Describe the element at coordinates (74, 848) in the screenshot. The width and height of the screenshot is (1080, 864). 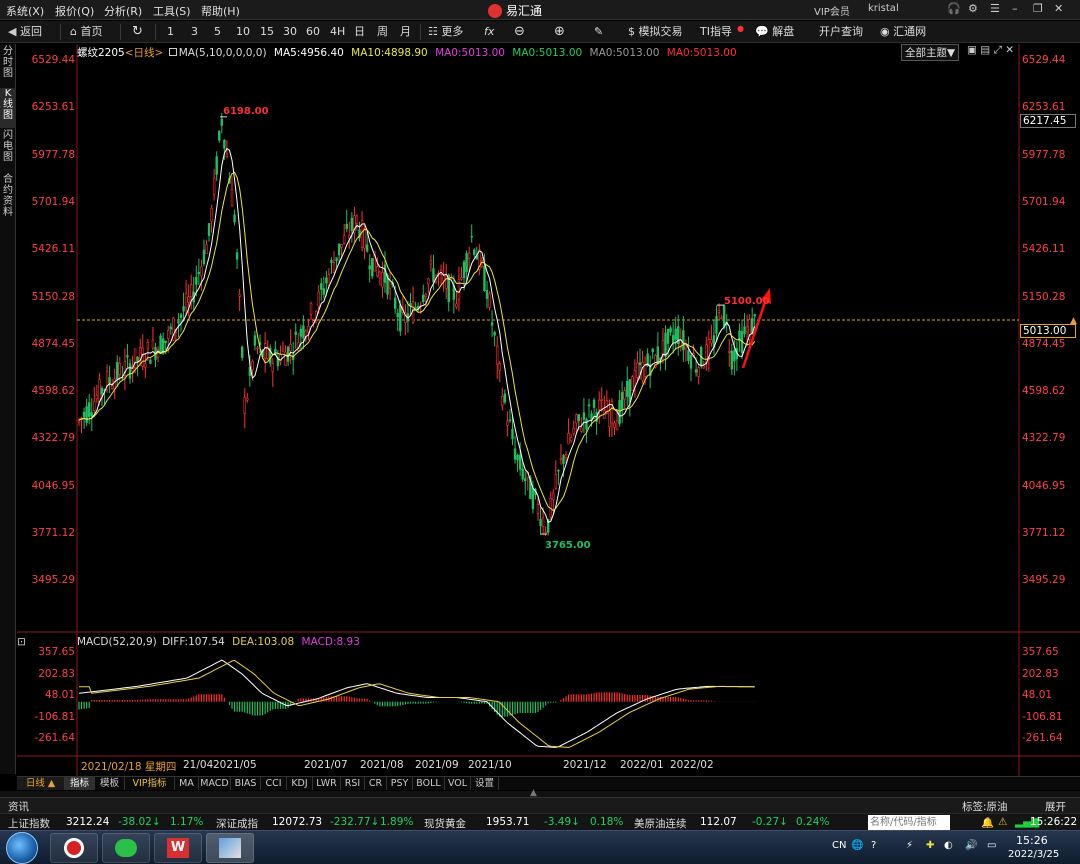
I see `taskbar-app-yihuitong` at that location.